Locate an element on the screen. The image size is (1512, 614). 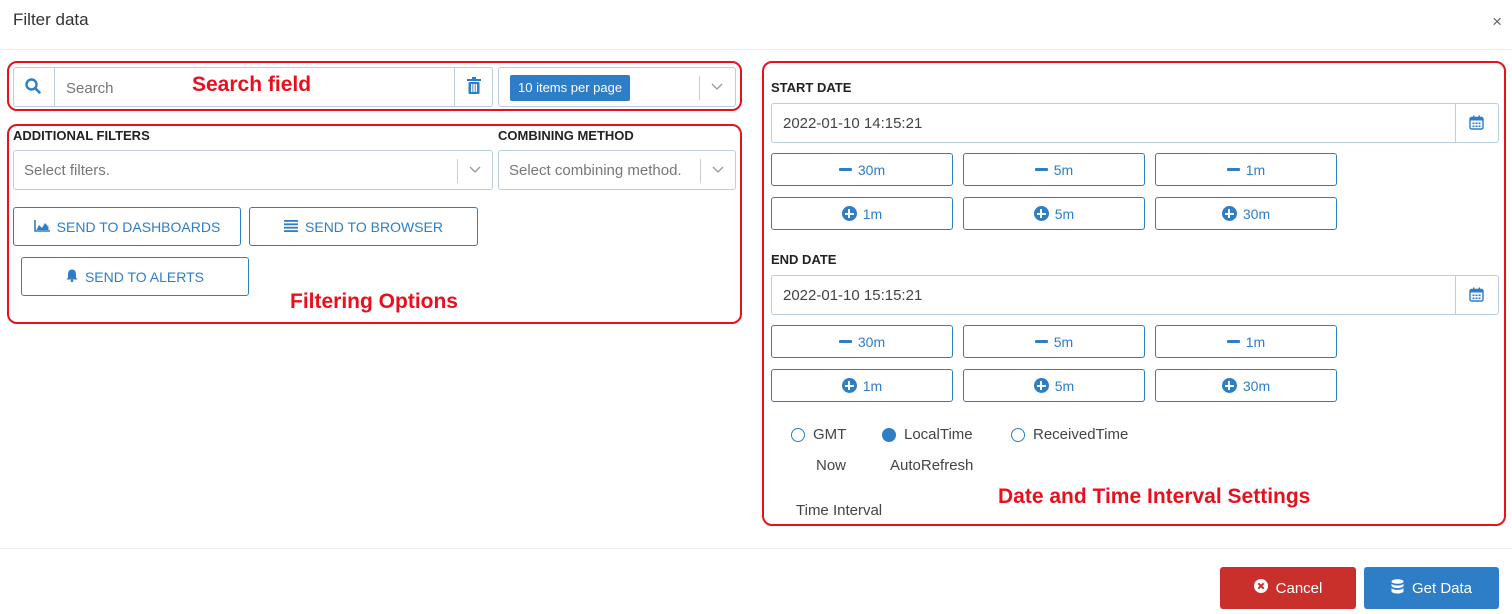
cancel-button: Cancel is located at coordinates (1288, 588).